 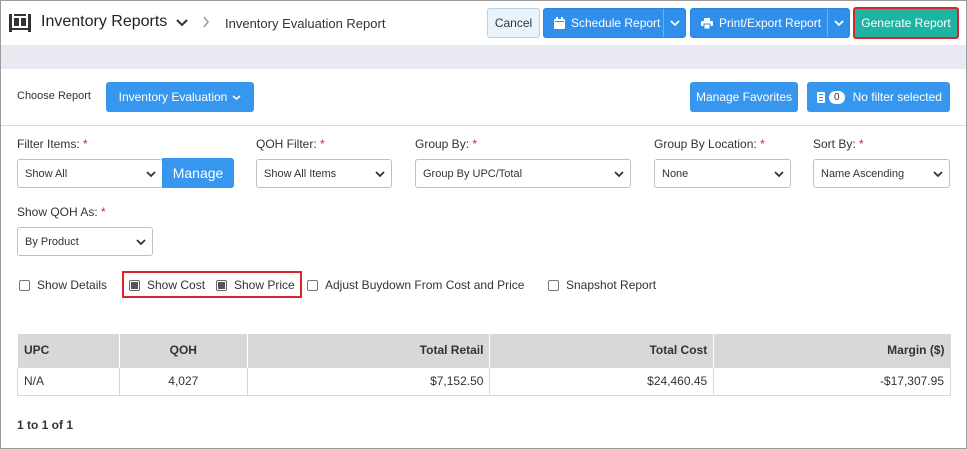 I want to click on show-details-label: Show Details, so click(x=72, y=285).